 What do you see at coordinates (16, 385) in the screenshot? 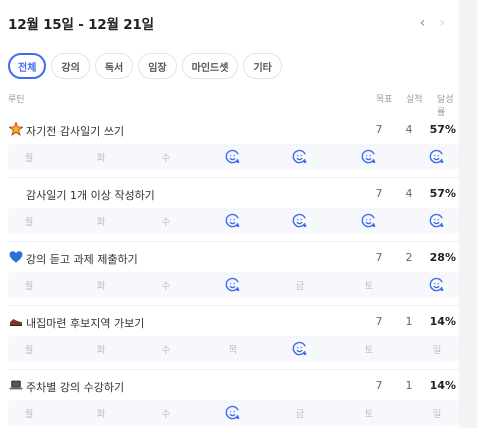
I see `laptop-icon` at bounding box center [16, 385].